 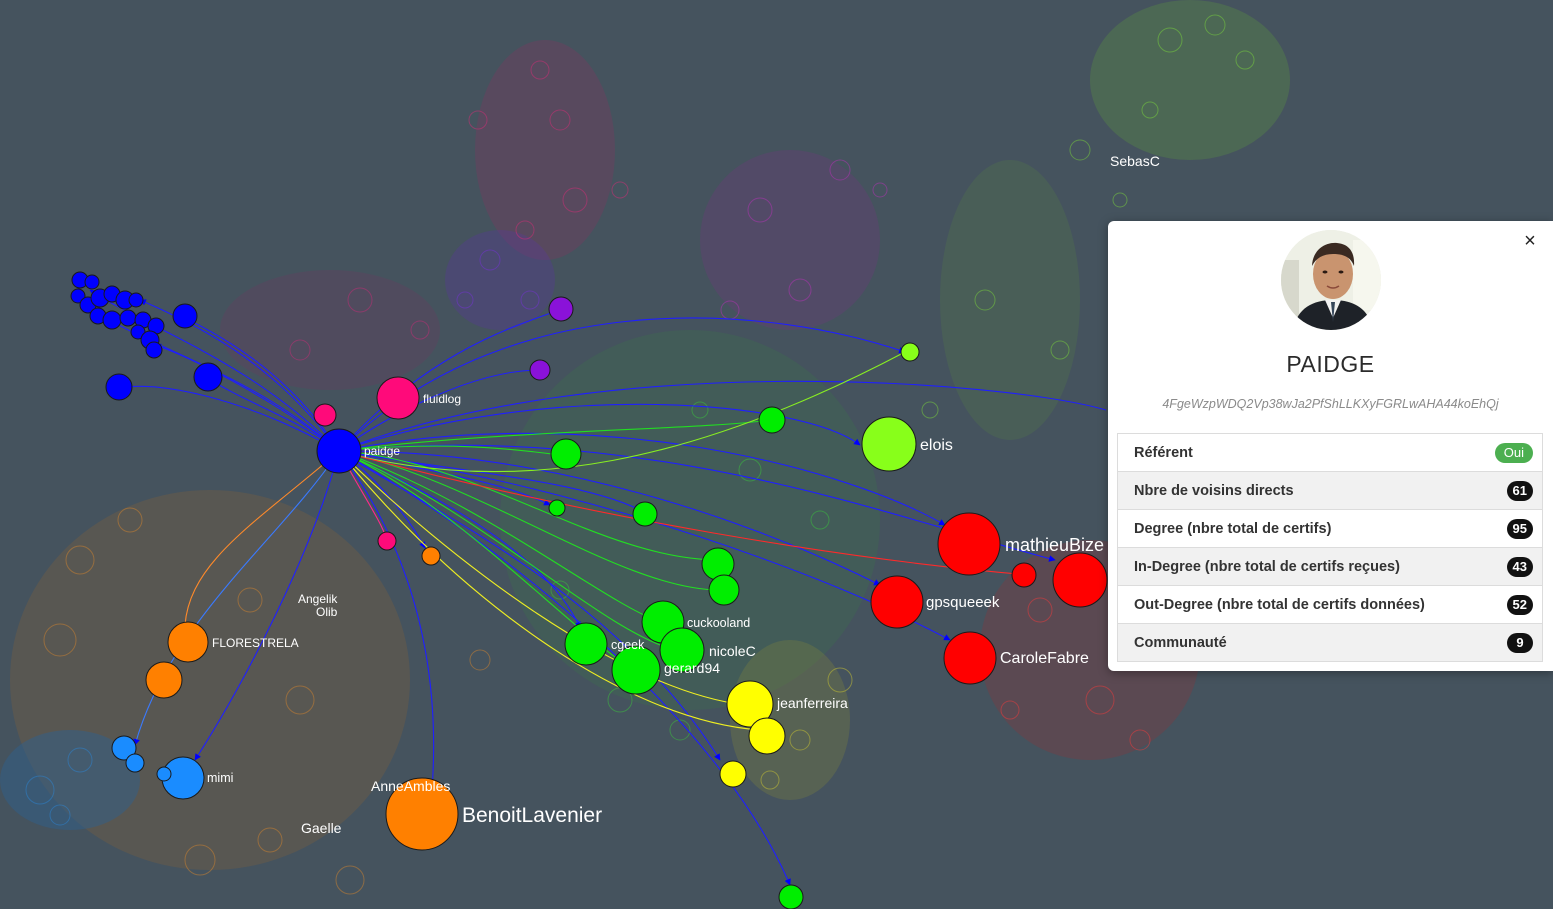 I want to click on node-green-b, so click(x=566, y=454).